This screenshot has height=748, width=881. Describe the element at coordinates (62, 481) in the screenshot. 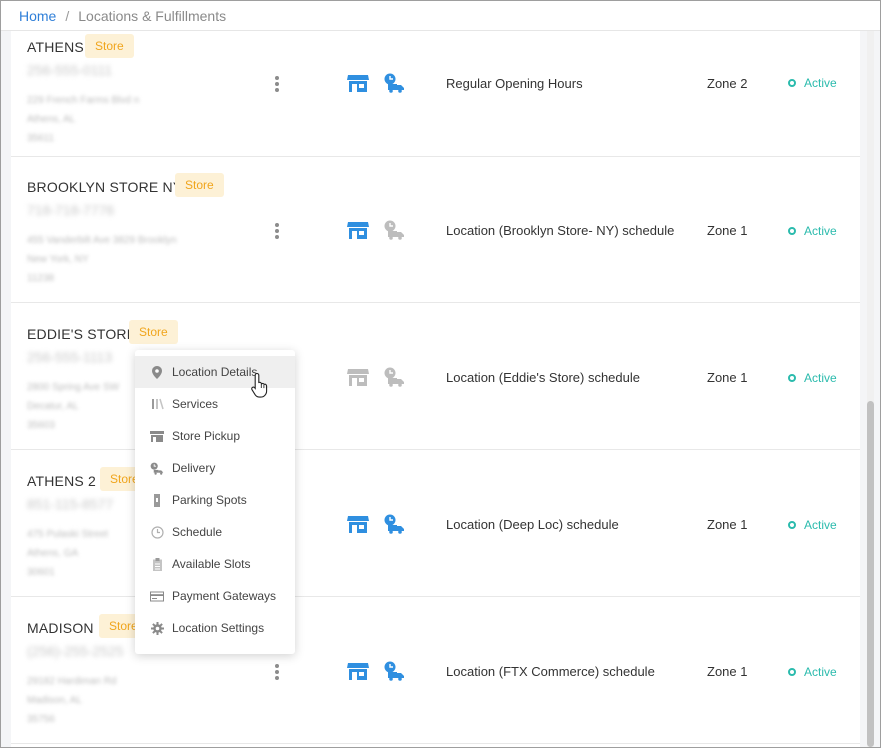

I see `location-name: ATHENS 2` at that location.